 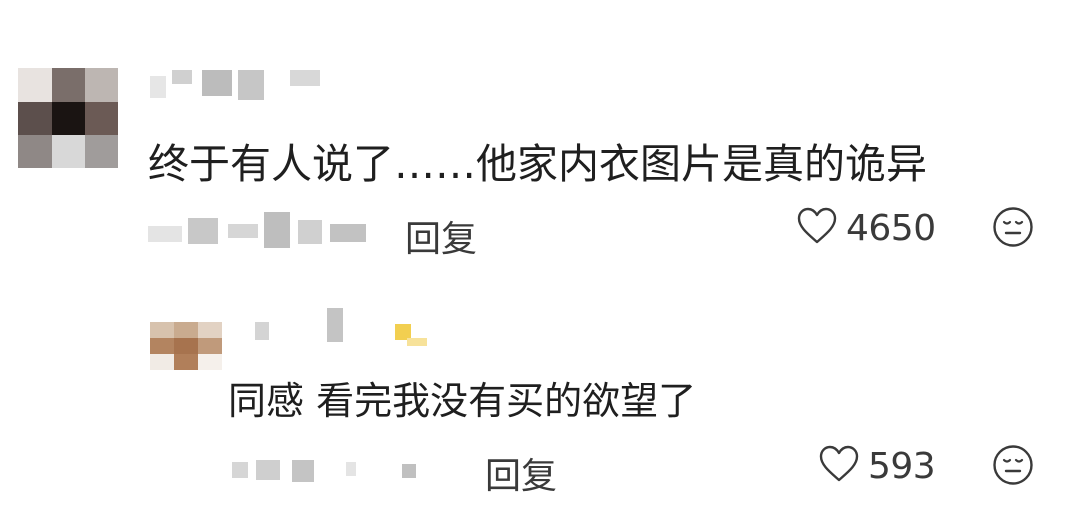 I want to click on like-button: 4650, so click(x=866, y=228).